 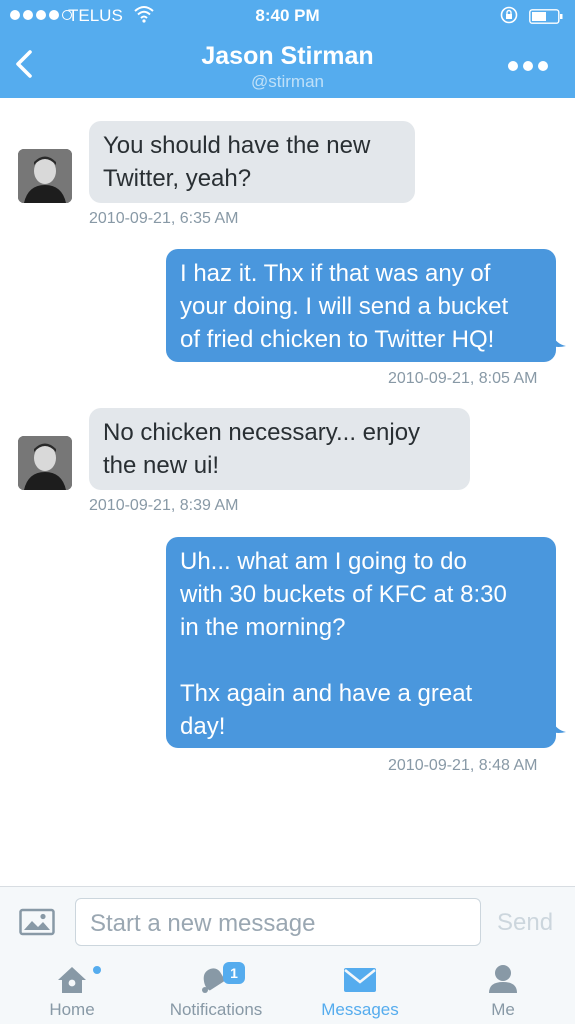 I want to click on person-icon, so click(x=503, y=979).